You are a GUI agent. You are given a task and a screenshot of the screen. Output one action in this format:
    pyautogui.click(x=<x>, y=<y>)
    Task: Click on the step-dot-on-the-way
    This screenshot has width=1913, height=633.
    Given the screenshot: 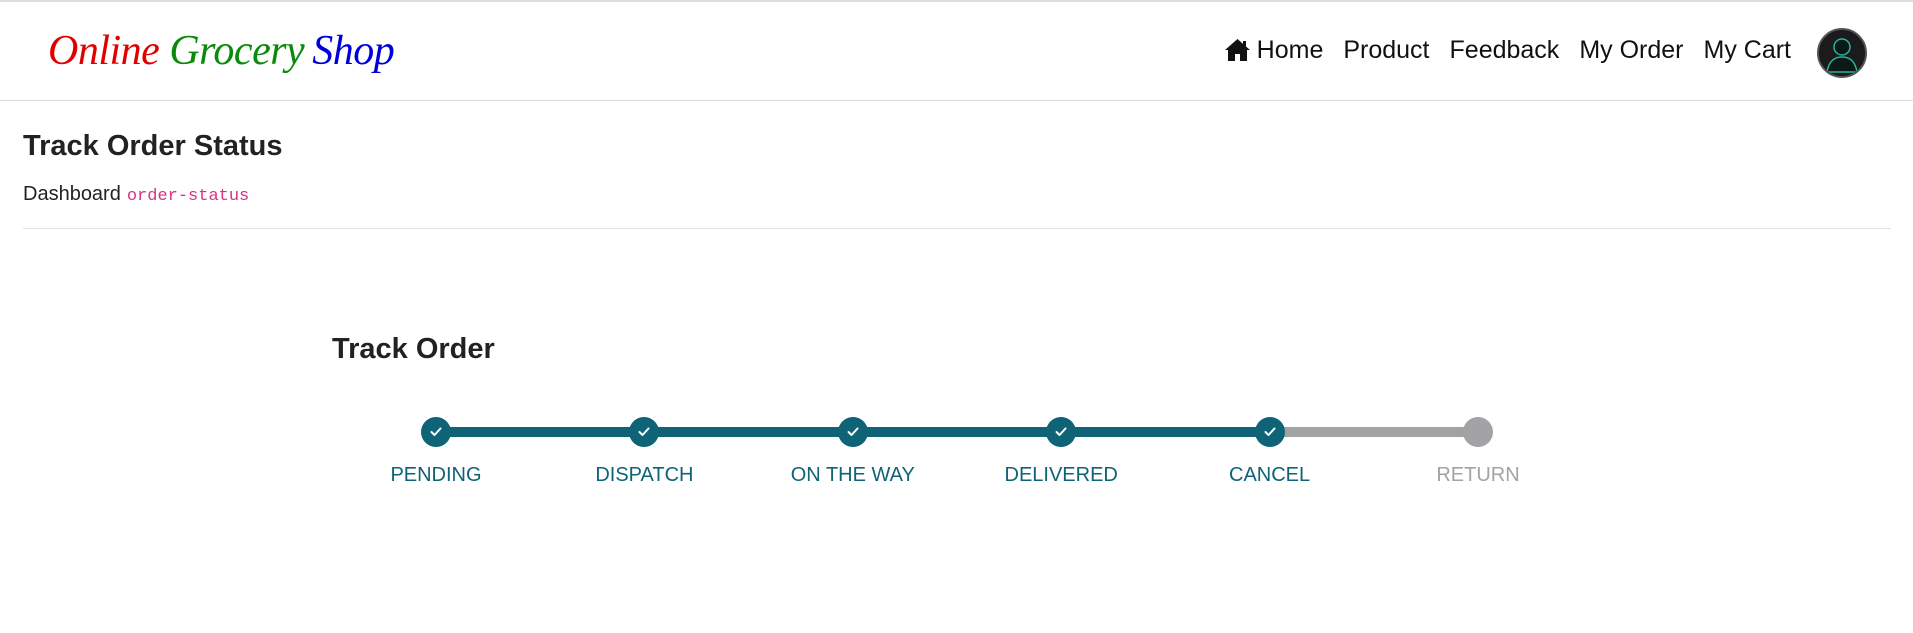 What is the action you would take?
    pyautogui.click(x=852, y=432)
    